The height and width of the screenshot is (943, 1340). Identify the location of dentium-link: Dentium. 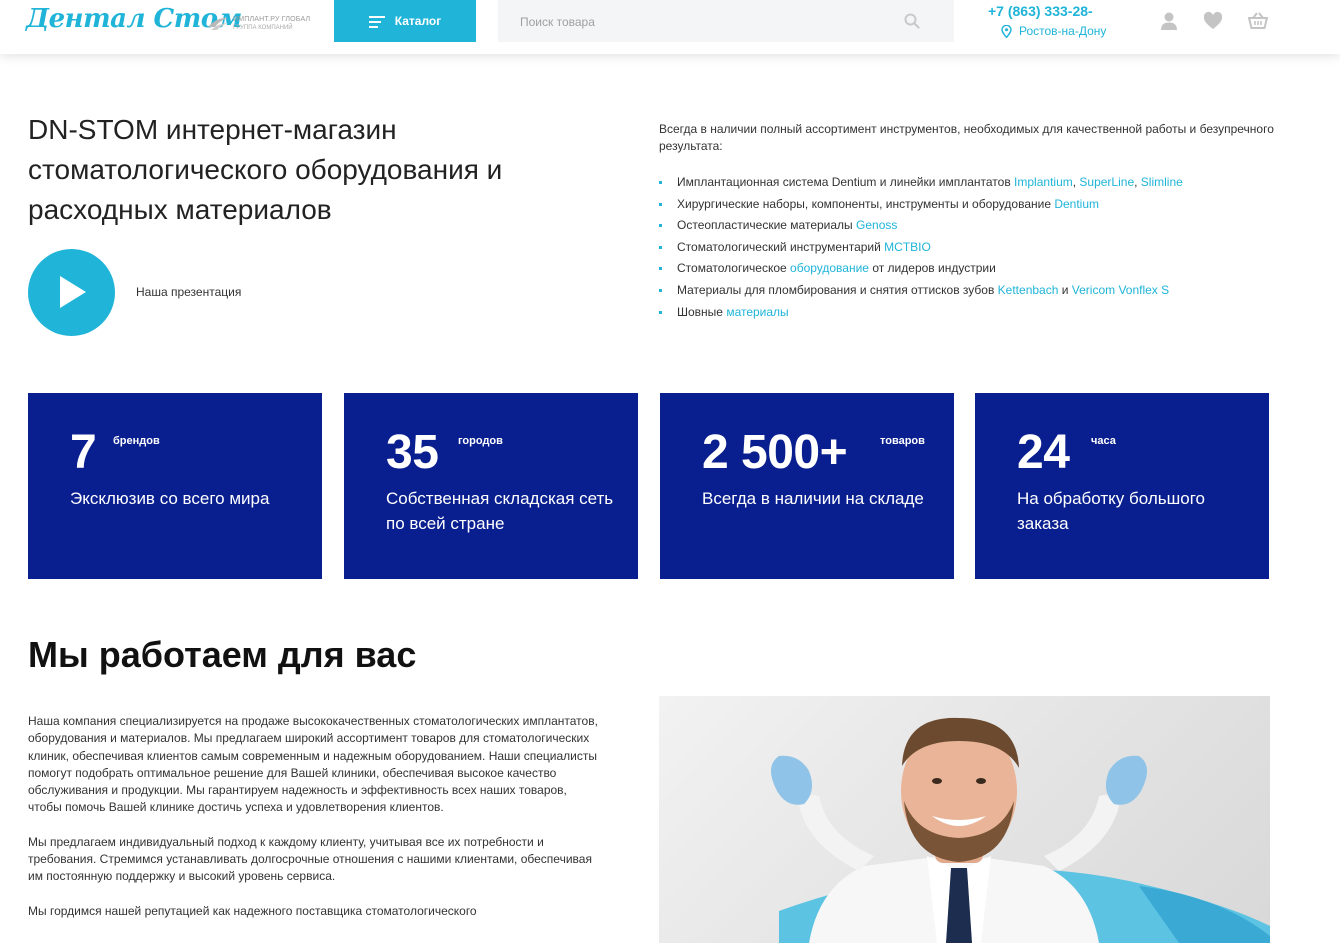
(1076, 204).